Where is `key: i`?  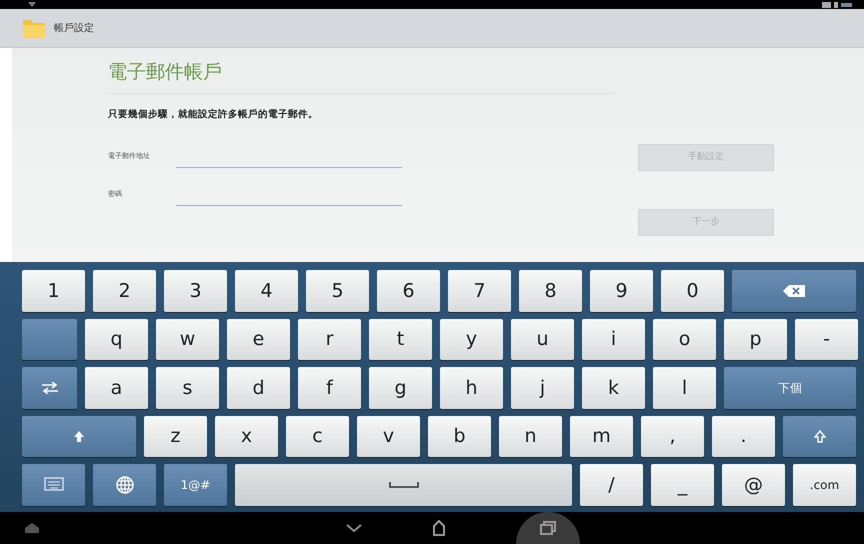 key: i is located at coordinates (613, 339).